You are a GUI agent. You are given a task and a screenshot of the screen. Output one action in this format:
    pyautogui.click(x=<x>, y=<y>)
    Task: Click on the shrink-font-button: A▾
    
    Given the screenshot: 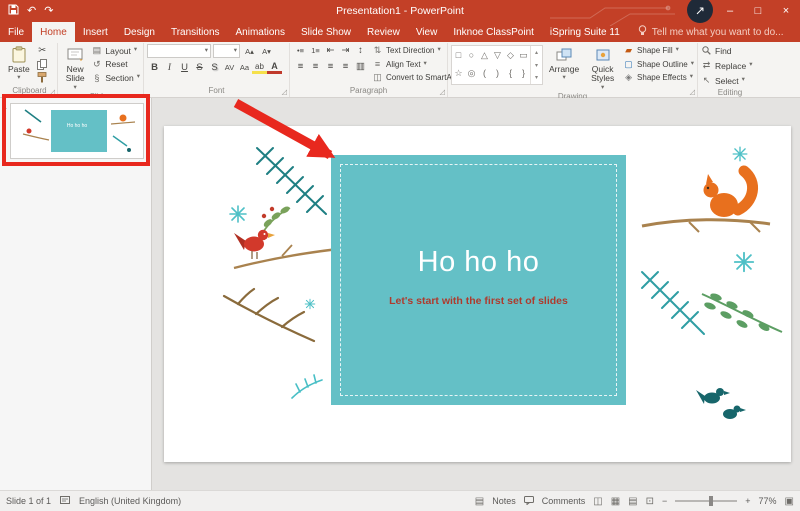 What is the action you would take?
    pyautogui.click(x=266, y=51)
    